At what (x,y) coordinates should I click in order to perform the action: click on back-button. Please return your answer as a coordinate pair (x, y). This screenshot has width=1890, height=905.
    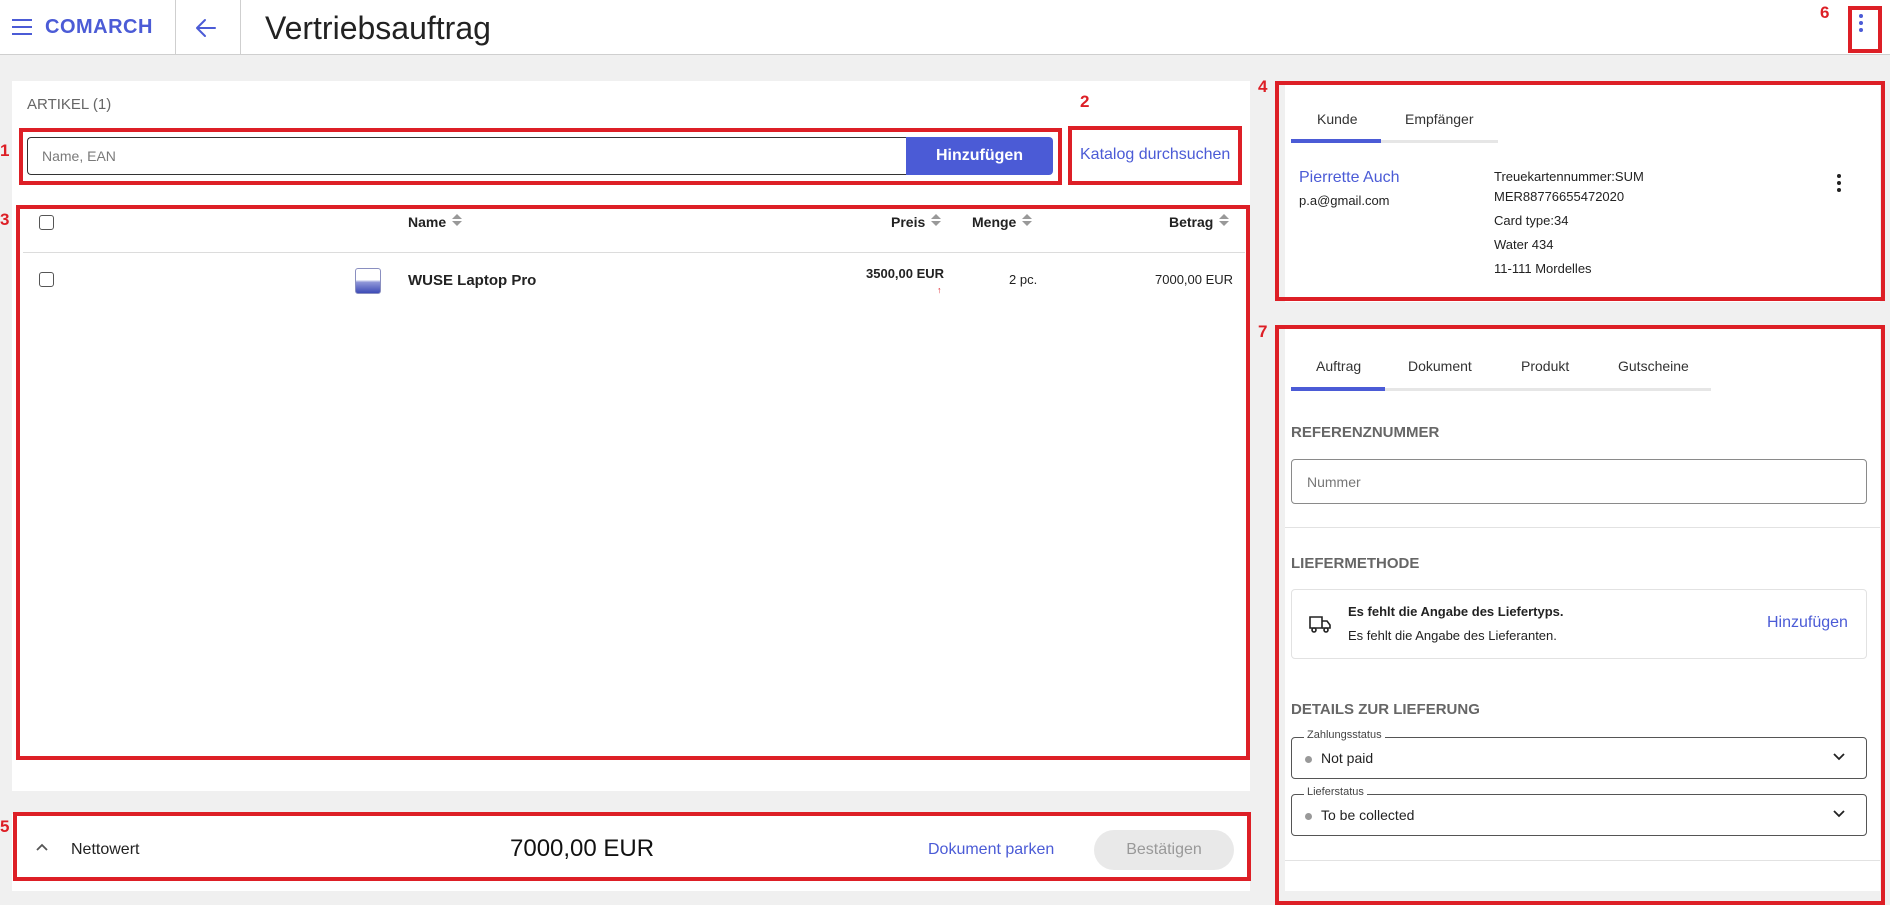
    Looking at the image, I should click on (206, 28).